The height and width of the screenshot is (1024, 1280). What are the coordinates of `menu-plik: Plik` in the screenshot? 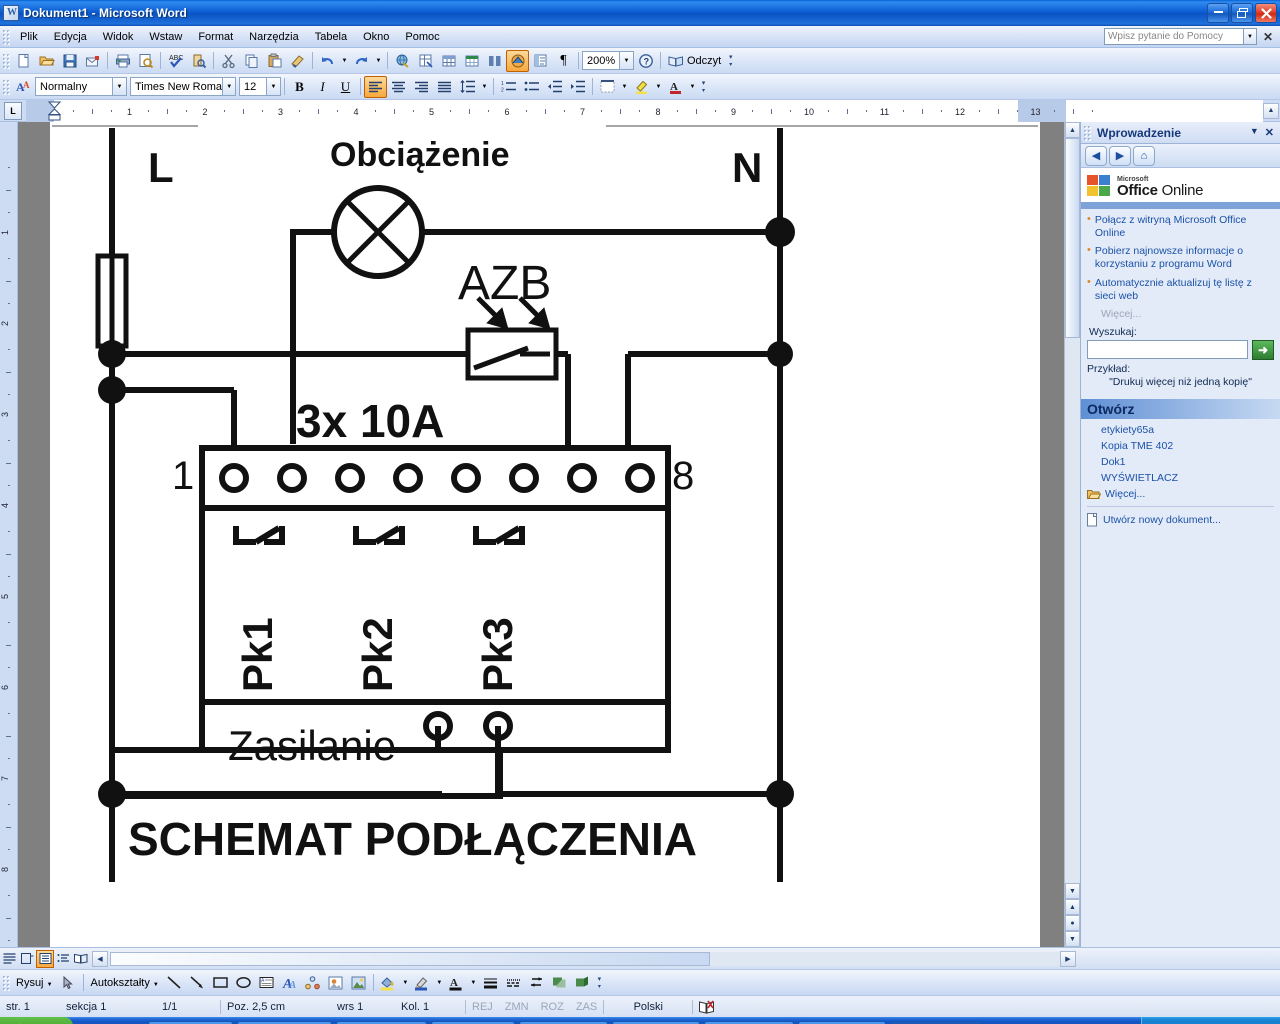 It's located at (29, 37).